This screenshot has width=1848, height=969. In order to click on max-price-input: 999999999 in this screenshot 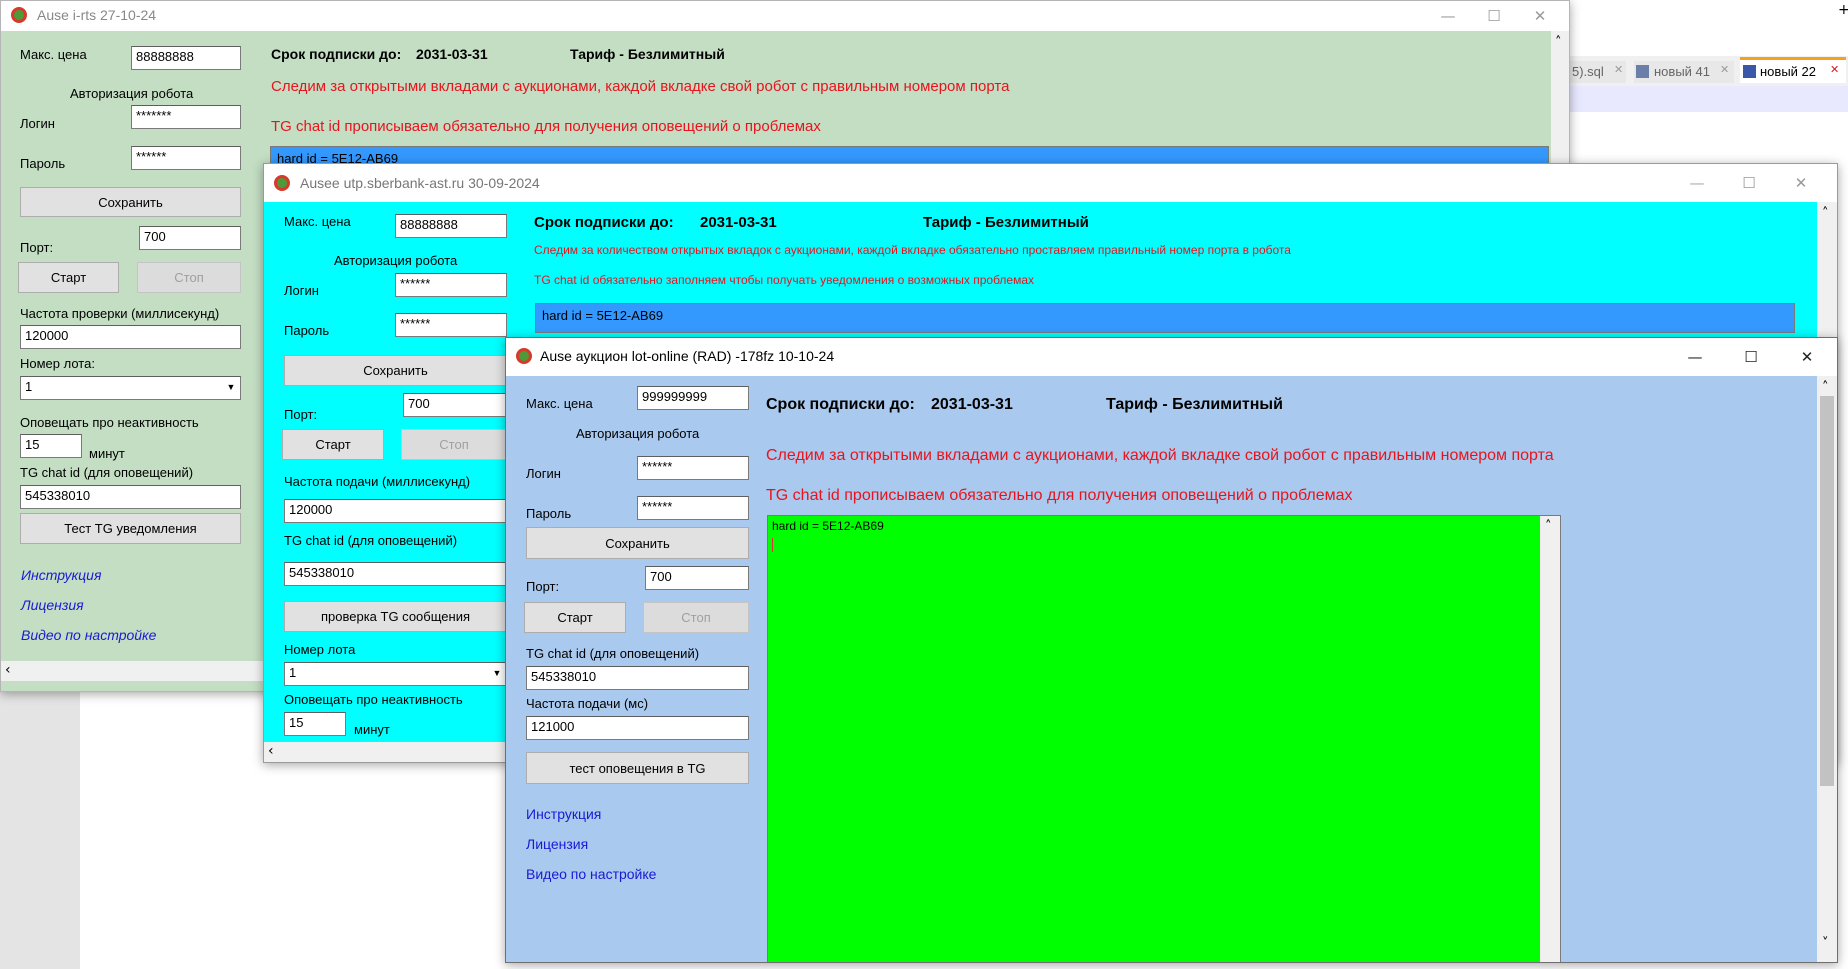, I will do `click(693, 398)`.